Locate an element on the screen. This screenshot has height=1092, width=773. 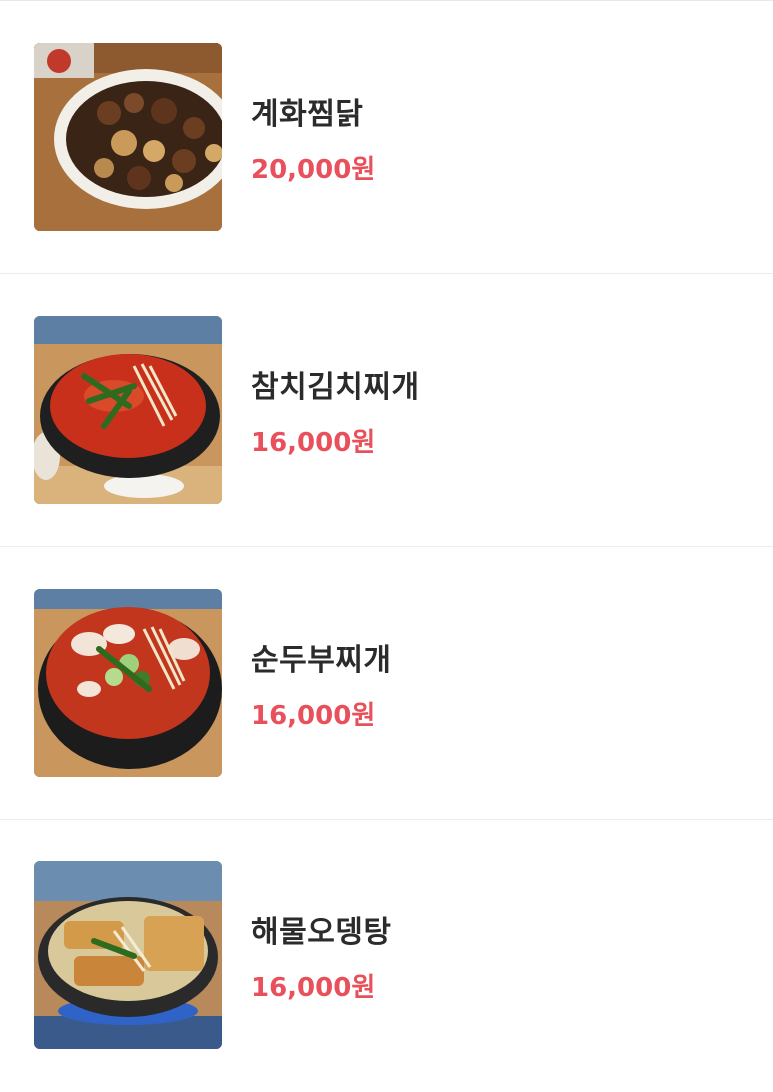
menu-item-name: 참치김치찌개 is located at coordinates (335, 387).